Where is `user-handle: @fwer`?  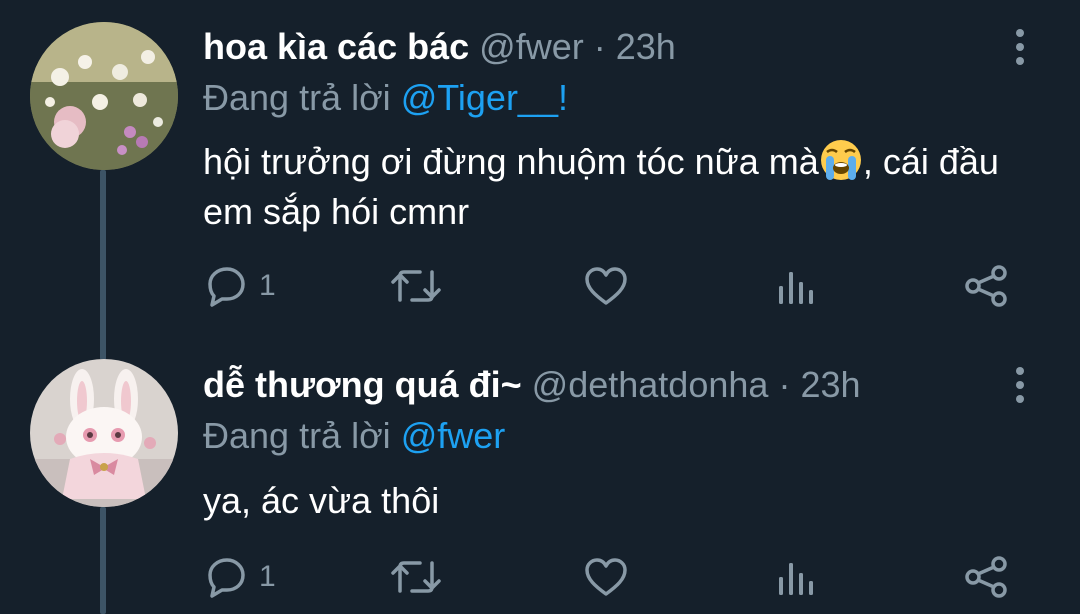 user-handle: @fwer is located at coordinates (531, 46).